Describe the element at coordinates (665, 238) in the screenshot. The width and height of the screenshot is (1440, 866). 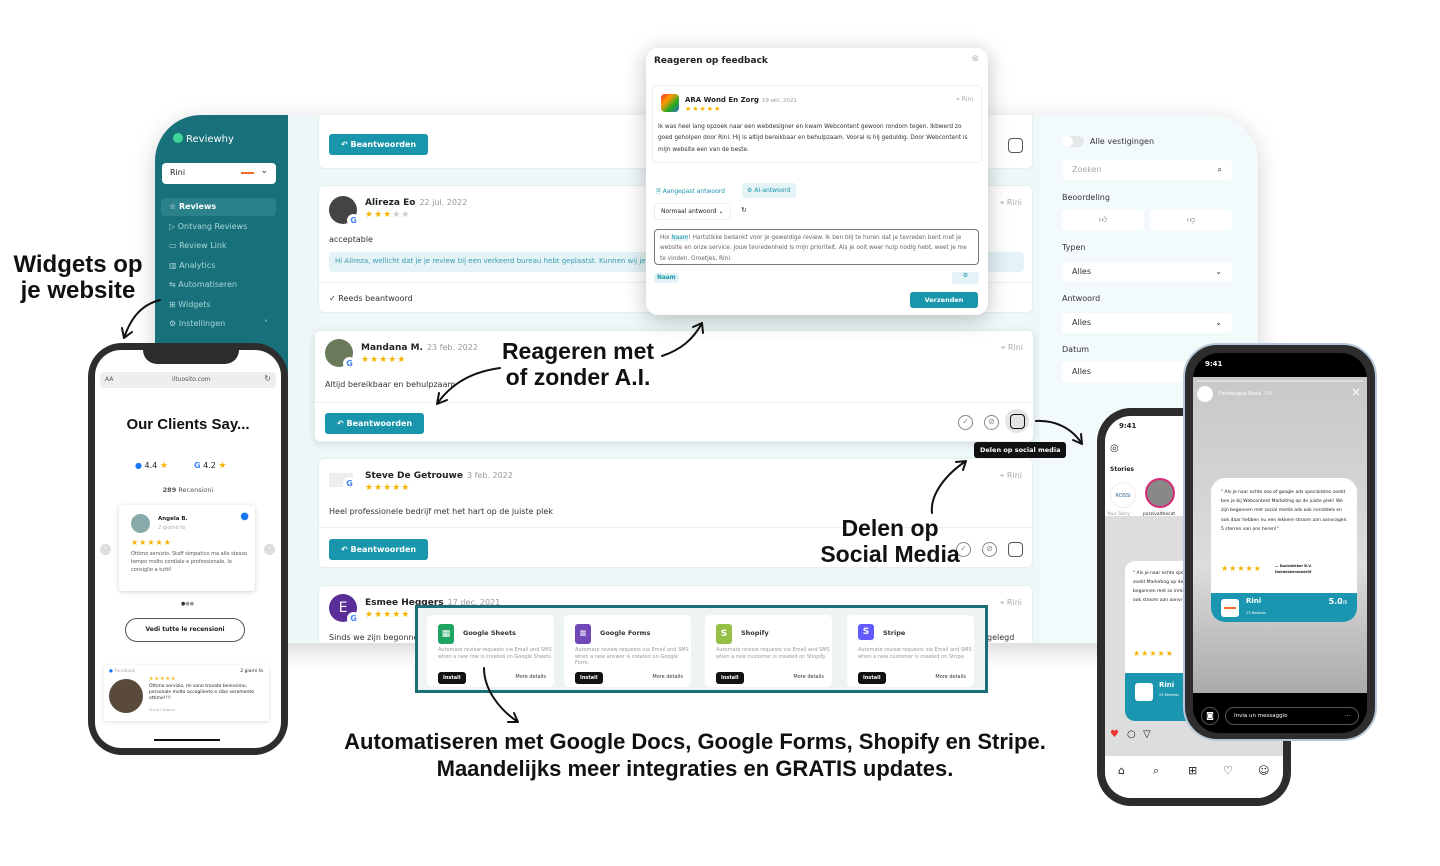
I see `reply-prefix: Hoi` at that location.